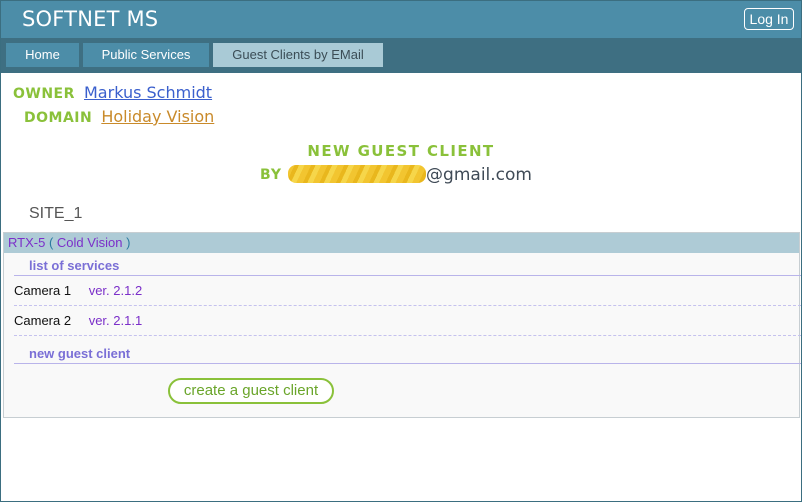 The width and height of the screenshot is (802, 502). What do you see at coordinates (89, 242) in the screenshot?
I see `device-alias: Cold Vision` at bounding box center [89, 242].